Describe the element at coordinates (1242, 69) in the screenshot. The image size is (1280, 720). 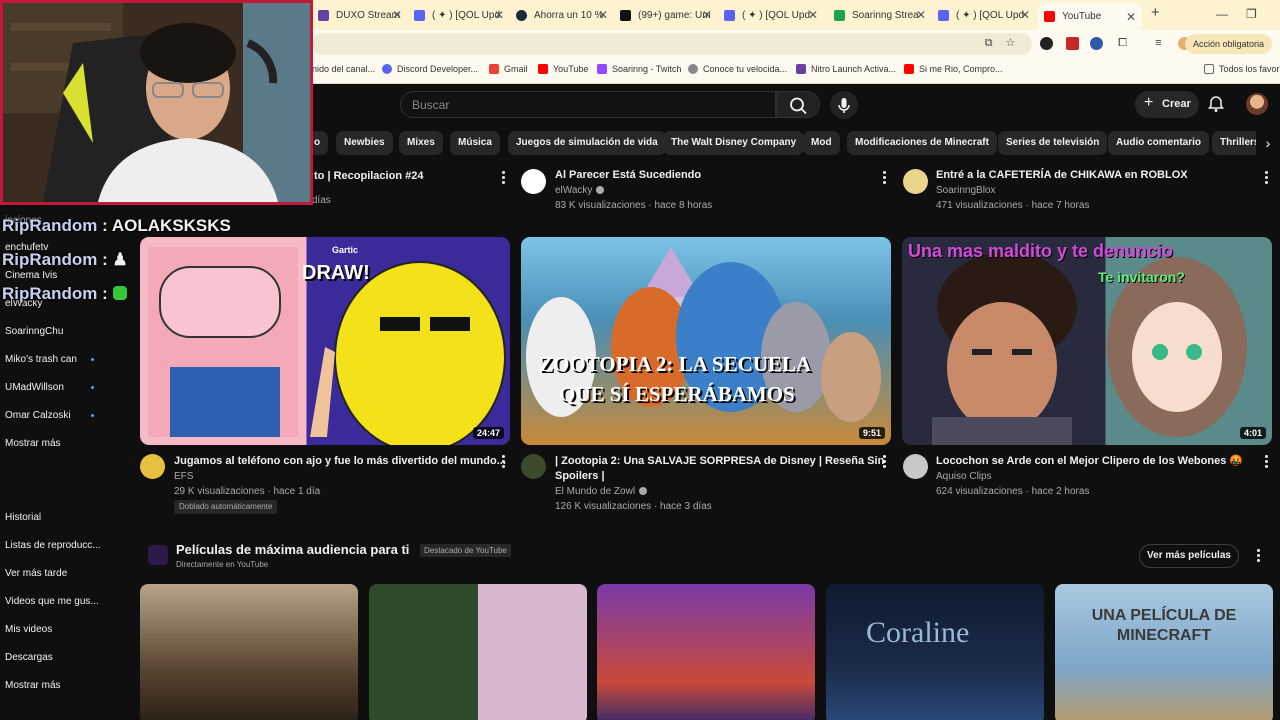
I see `all-bookmarks: Todos los favori` at that location.